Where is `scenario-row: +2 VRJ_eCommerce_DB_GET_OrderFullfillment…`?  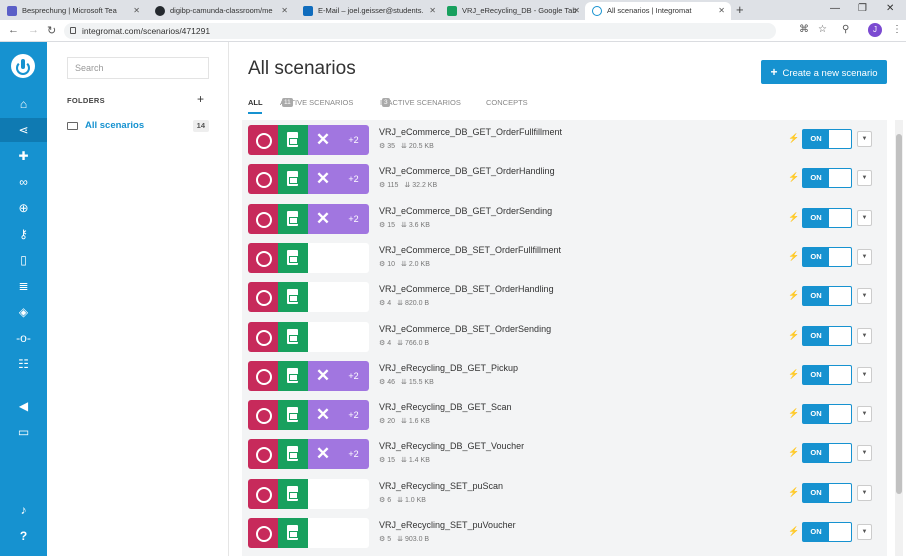
scenario-row: +2 VRJ_eCommerce_DB_GET_OrderFullfillment… is located at coordinates (564, 139).